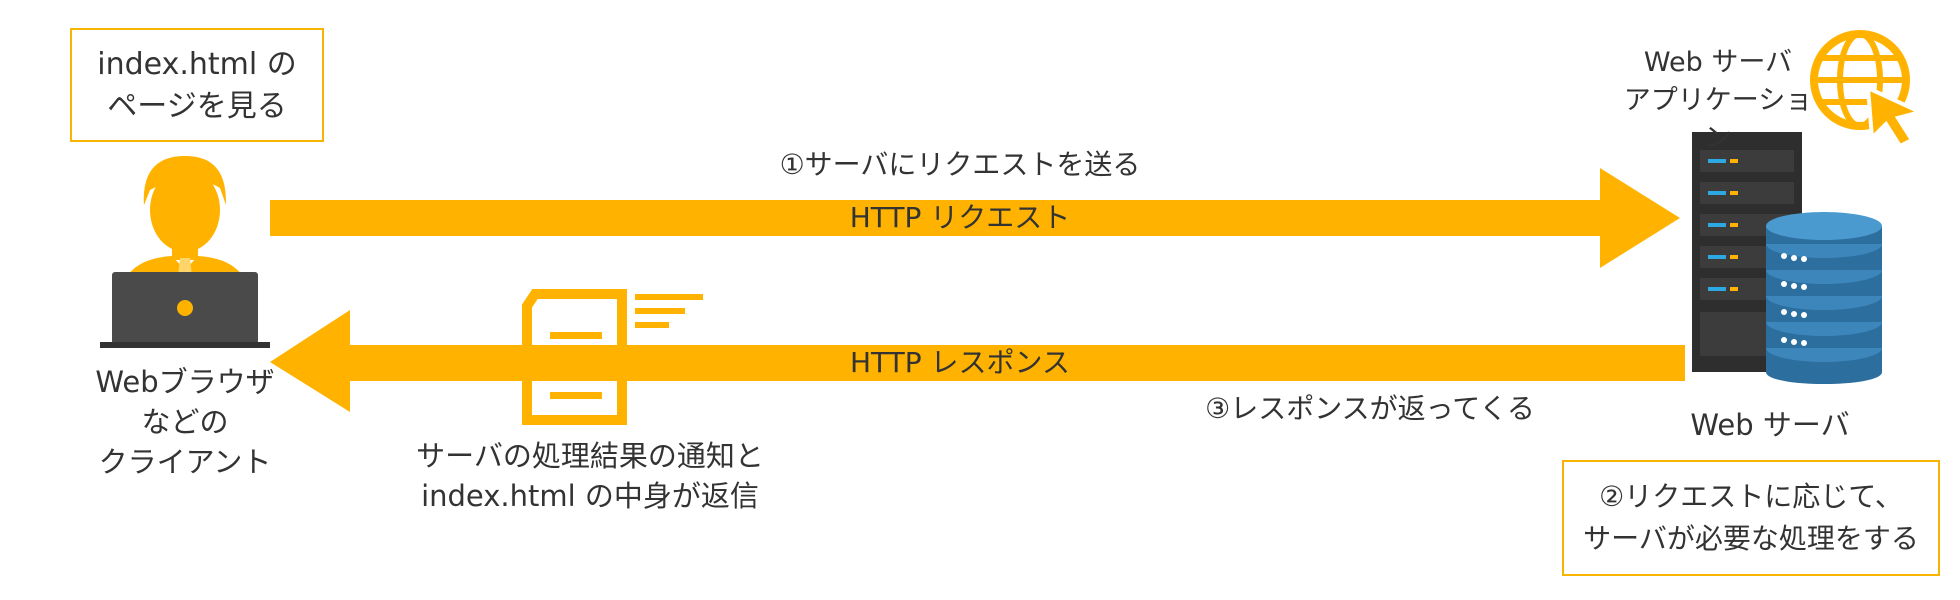  What do you see at coordinates (1868, 89) in the screenshot?
I see `globe-cursor-icon` at bounding box center [1868, 89].